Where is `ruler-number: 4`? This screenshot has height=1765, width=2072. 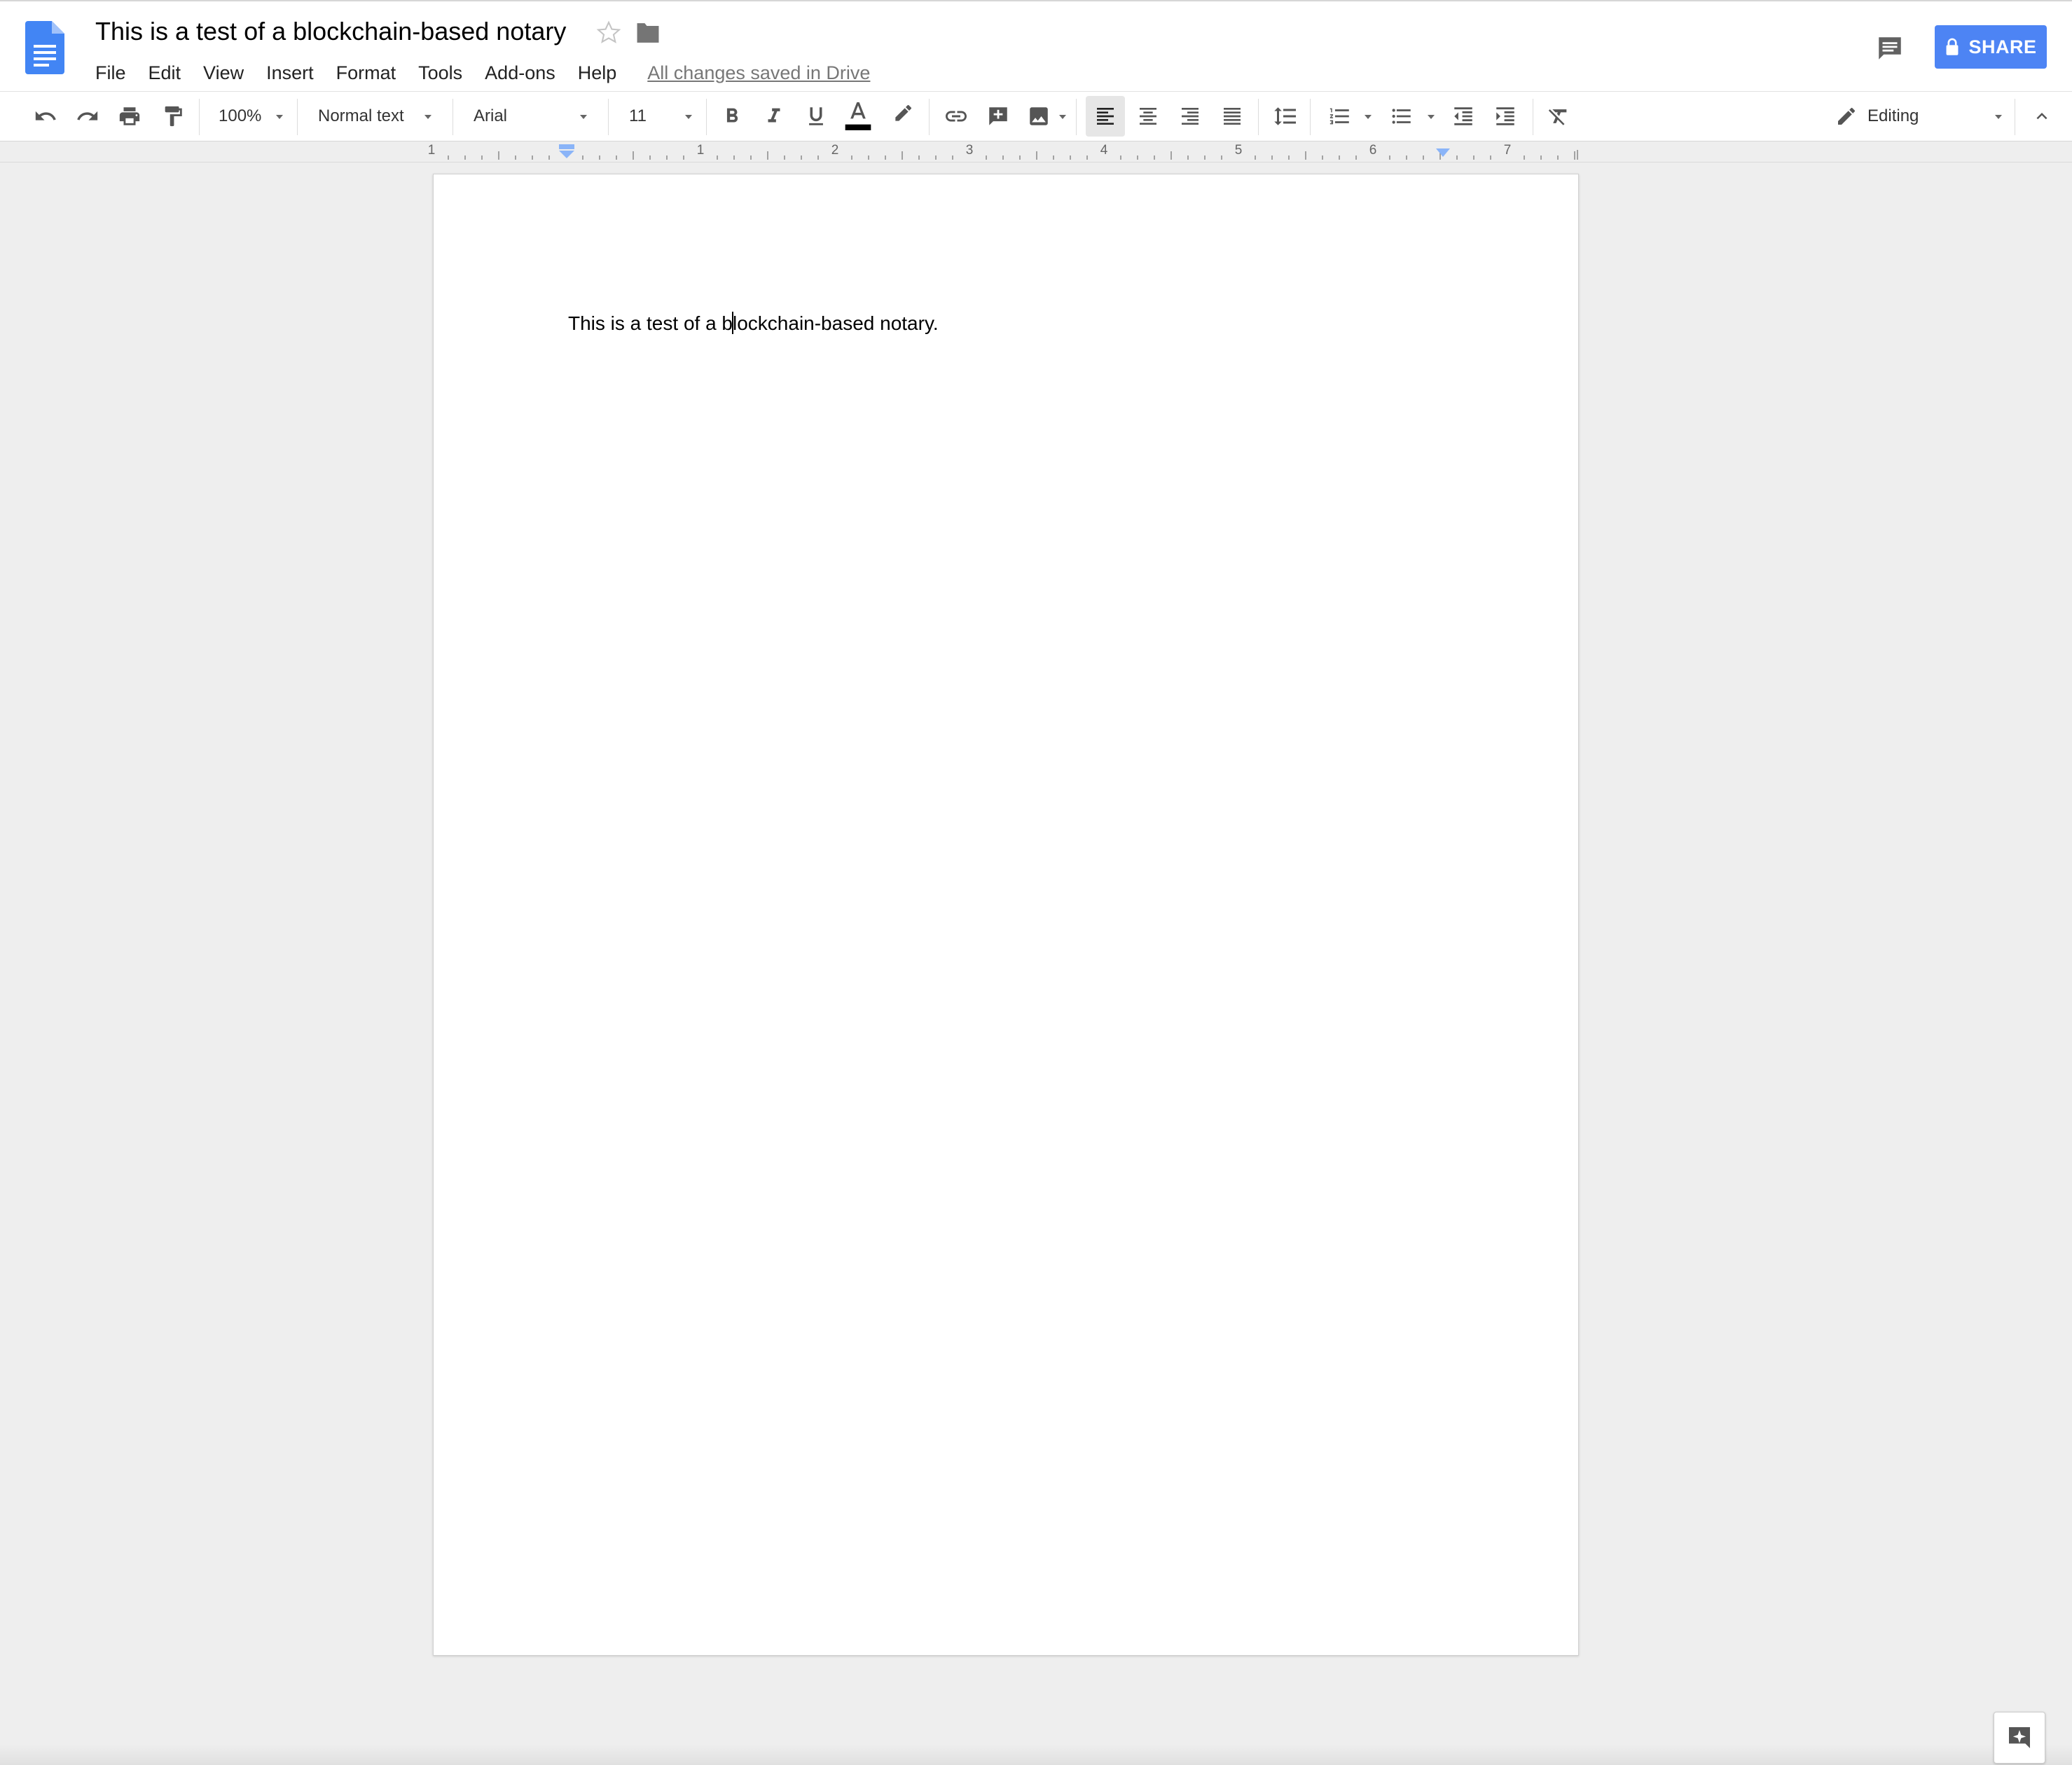
ruler-number: 4 is located at coordinates (1104, 150).